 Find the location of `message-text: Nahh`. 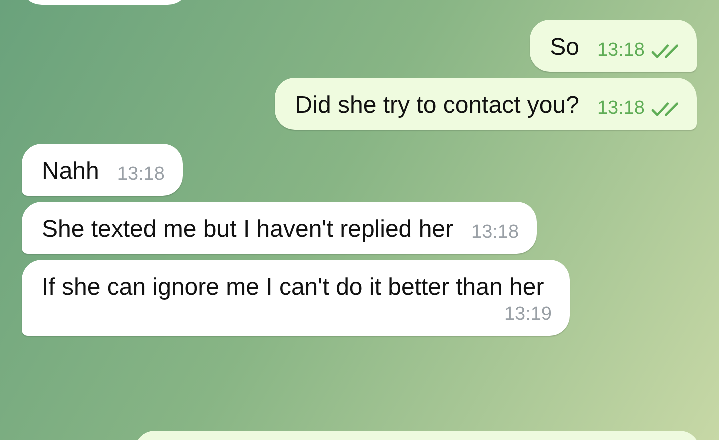

message-text: Nahh is located at coordinates (71, 172).